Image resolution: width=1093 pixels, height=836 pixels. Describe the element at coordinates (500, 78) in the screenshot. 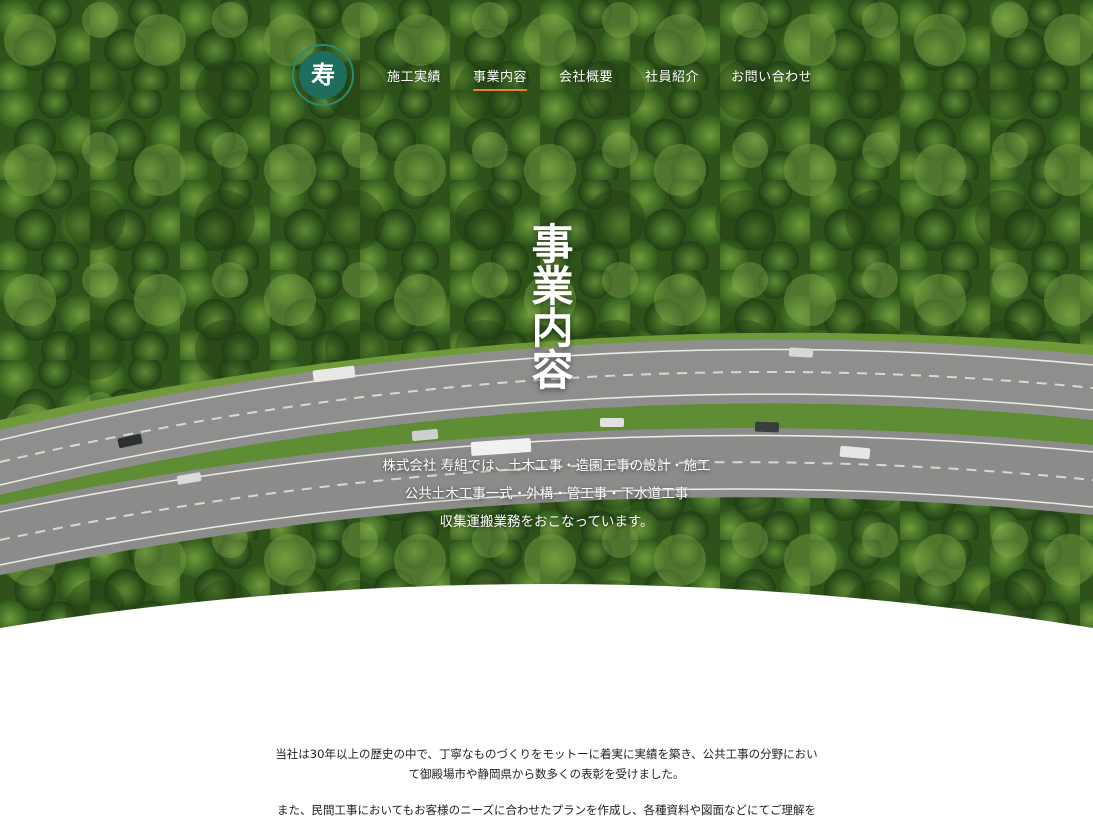

I see `nav-item-business: 事業内容` at that location.